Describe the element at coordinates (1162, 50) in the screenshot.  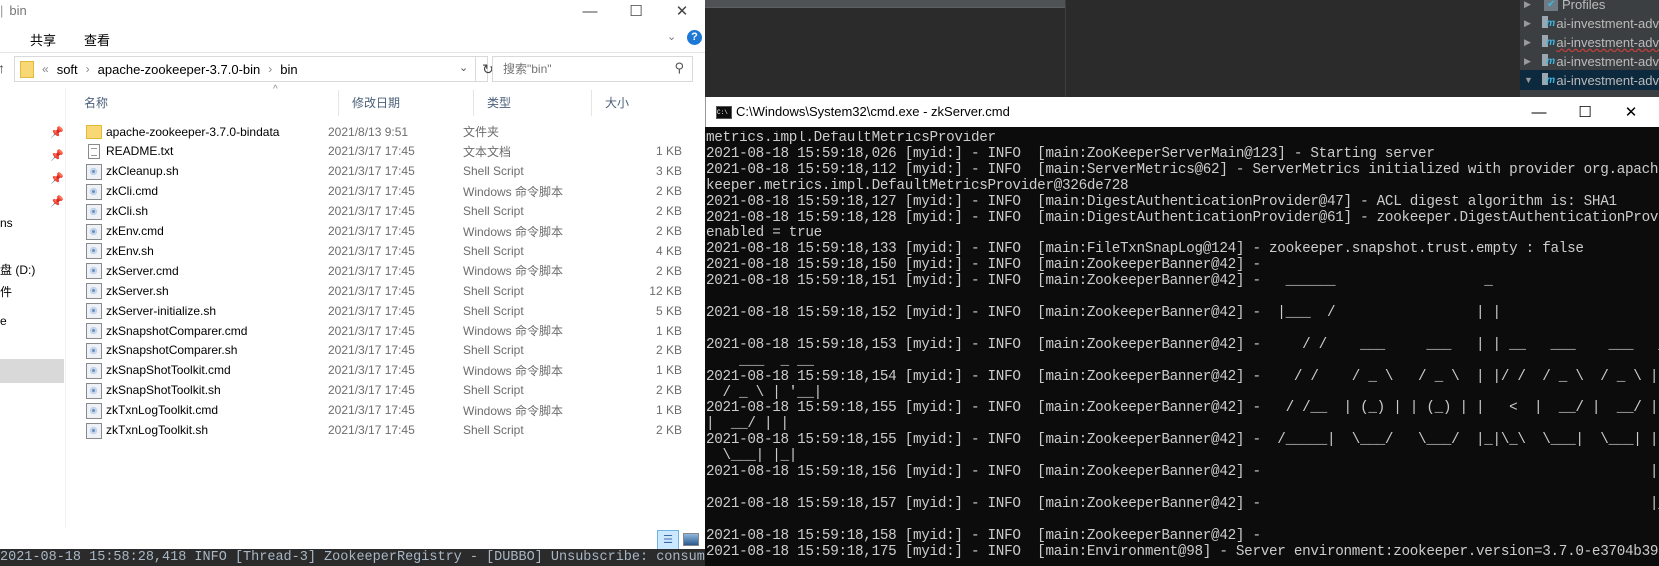
I see `ide-background-window` at that location.